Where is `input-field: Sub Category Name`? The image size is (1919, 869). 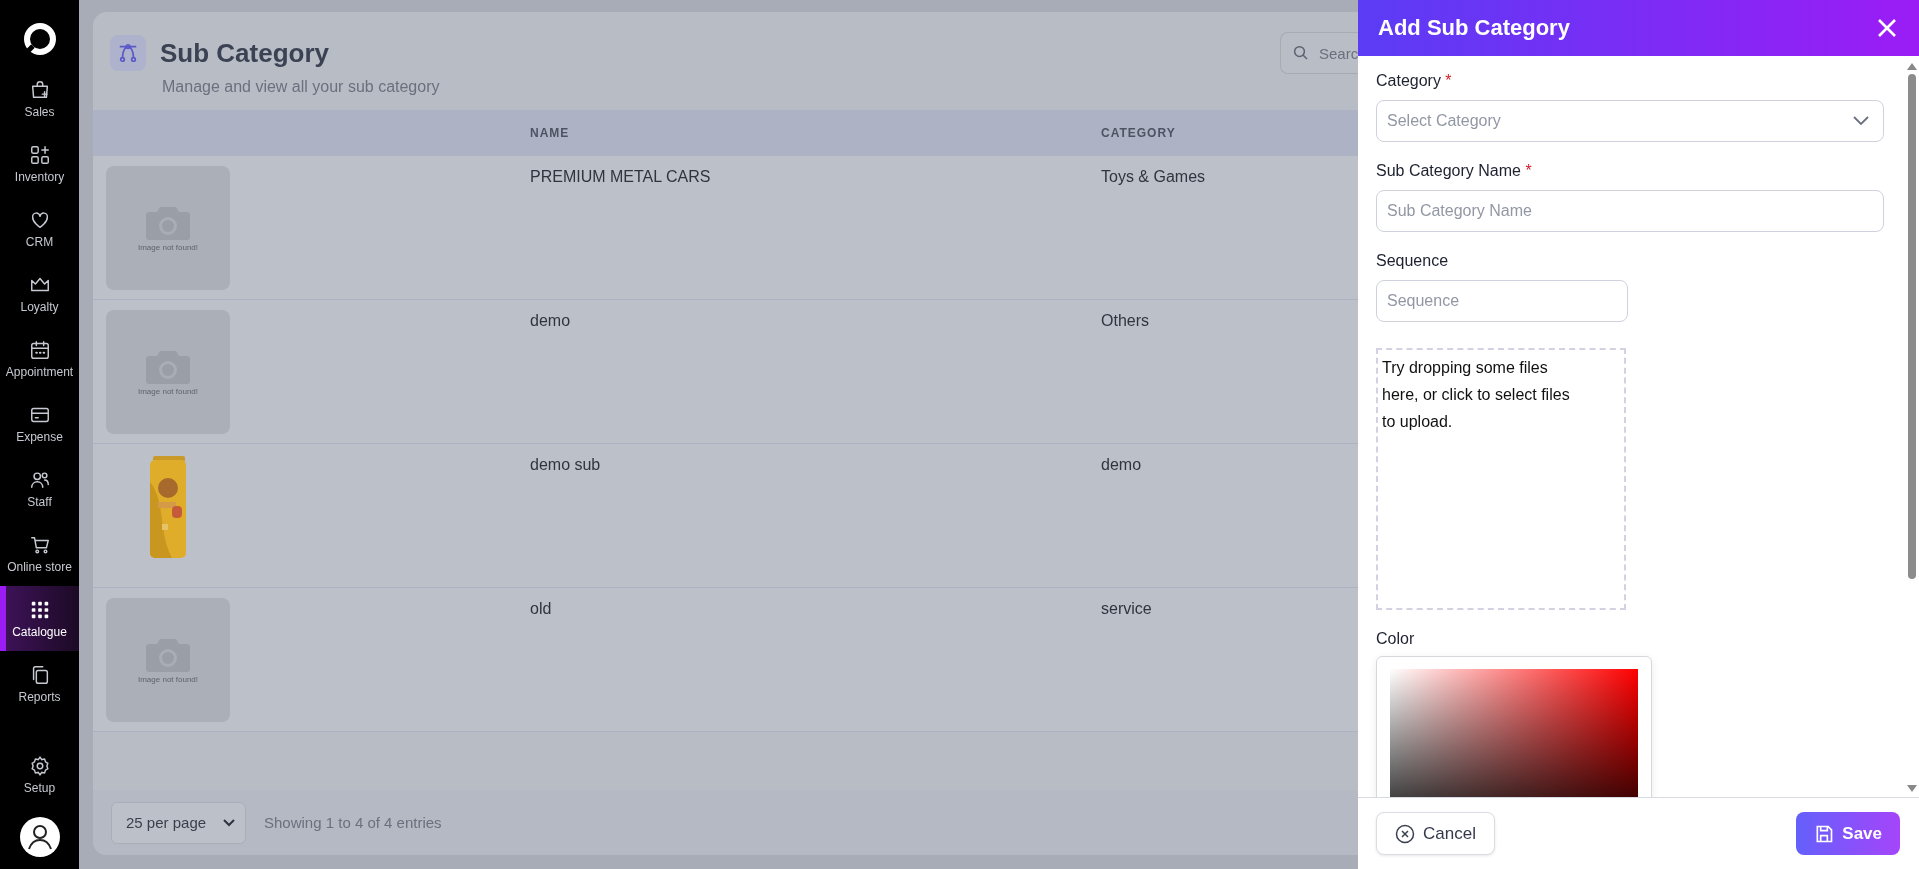
input-field: Sub Category Name is located at coordinates (1630, 211).